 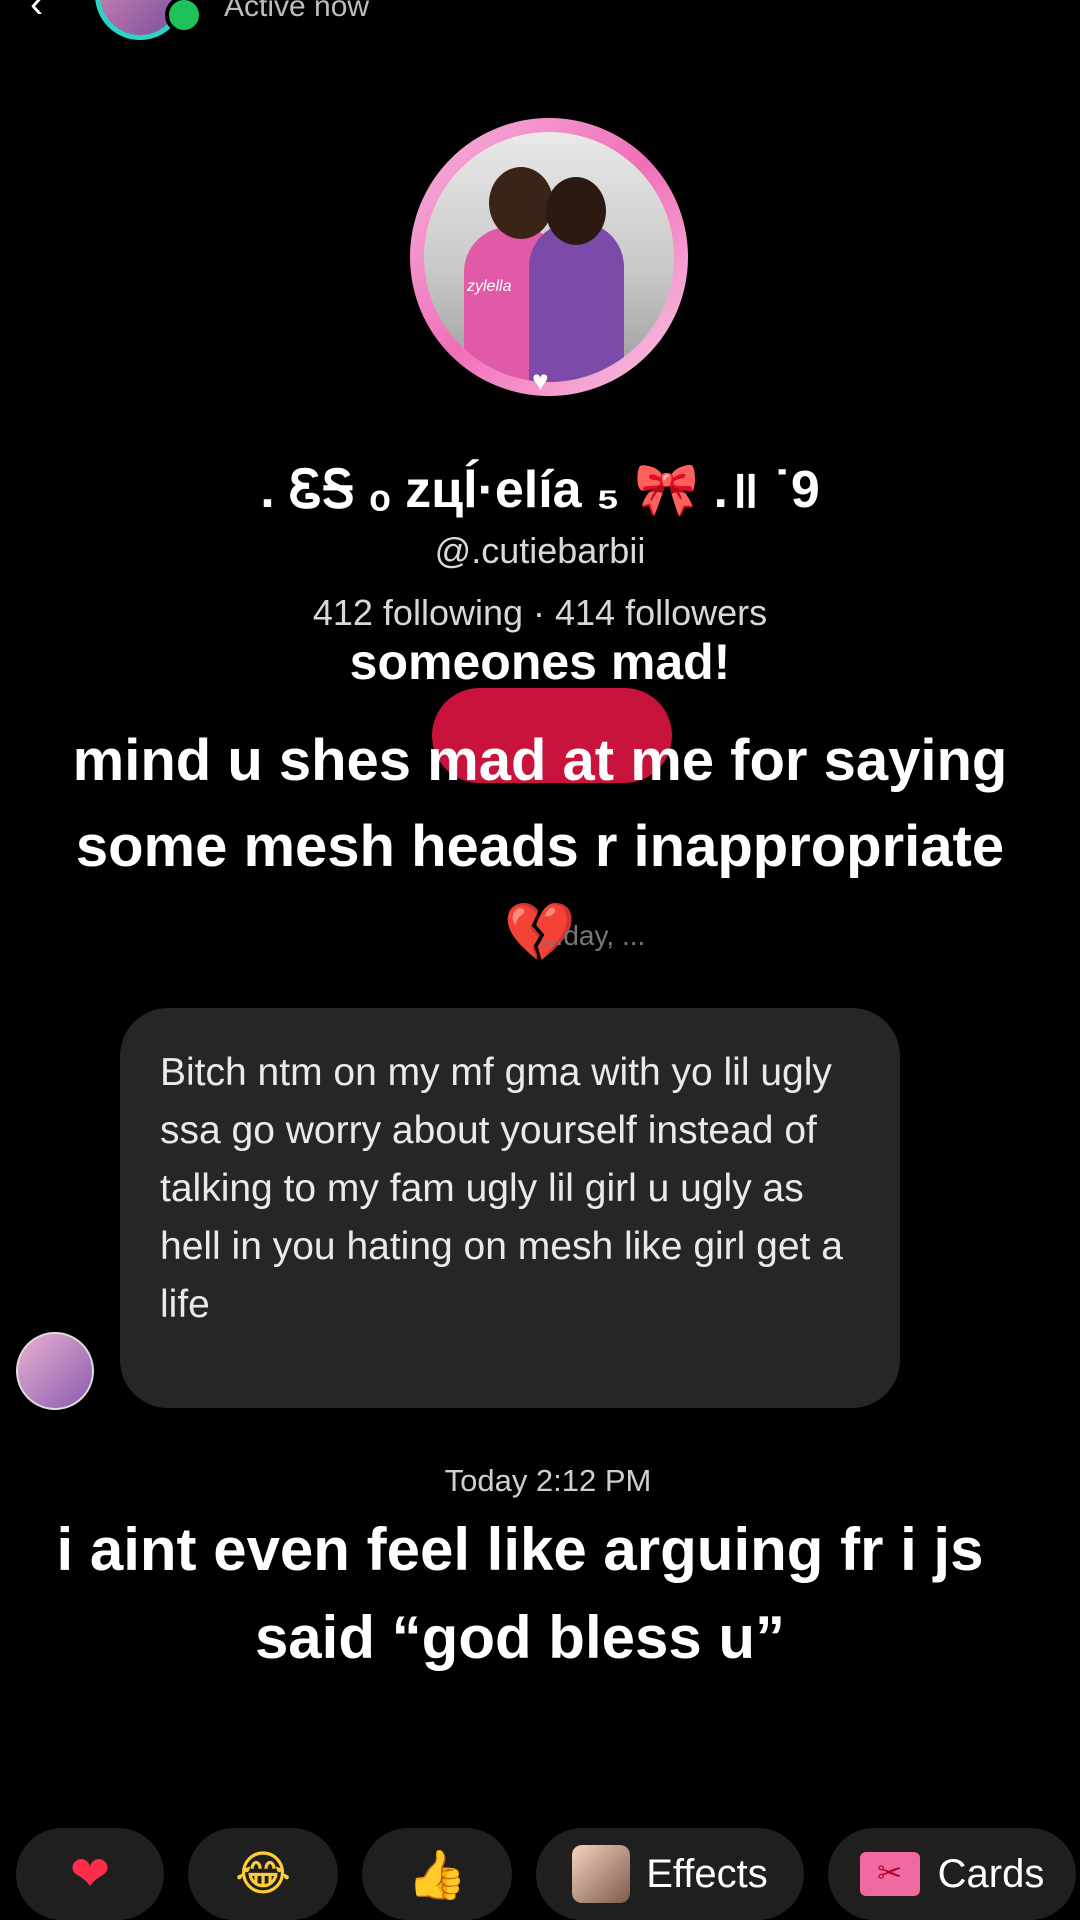 I want to click on follow-stats: 412 following · 414 followers, so click(x=540, y=612).